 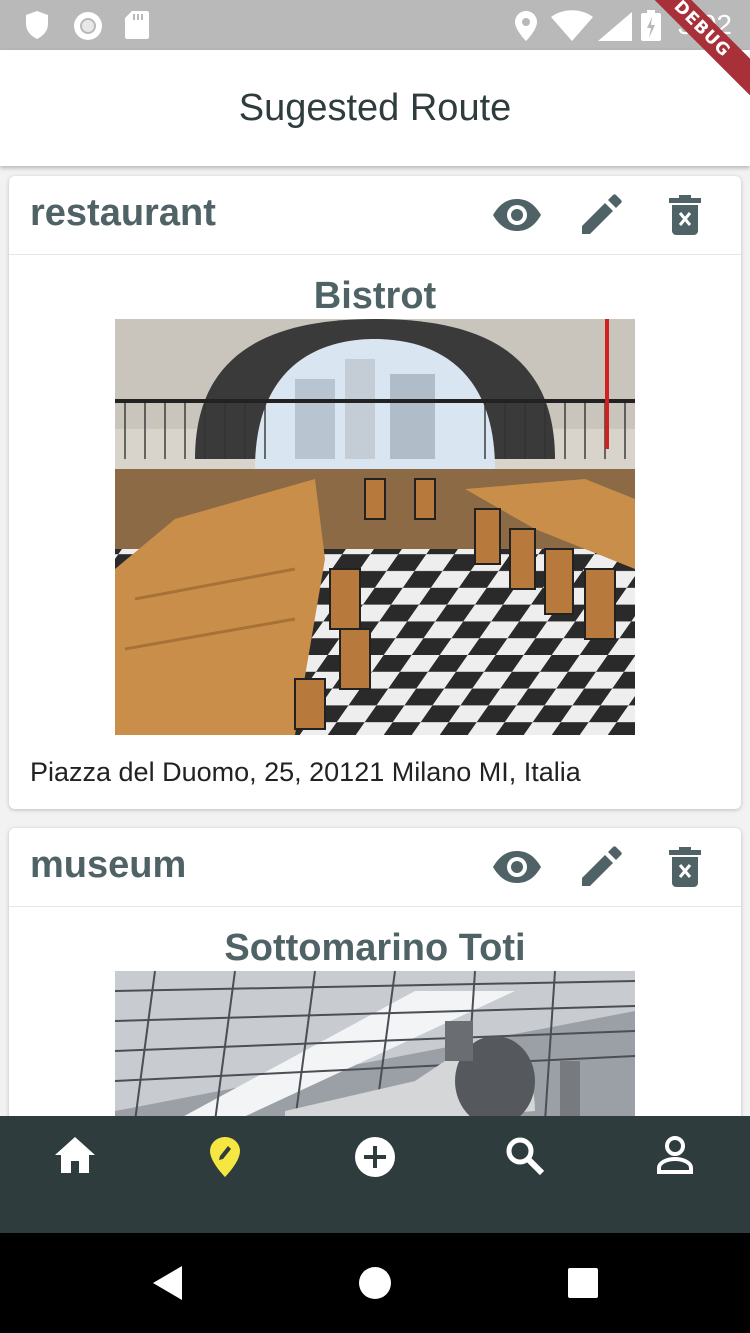 I want to click on location-icon, so click(x=526, y=26).